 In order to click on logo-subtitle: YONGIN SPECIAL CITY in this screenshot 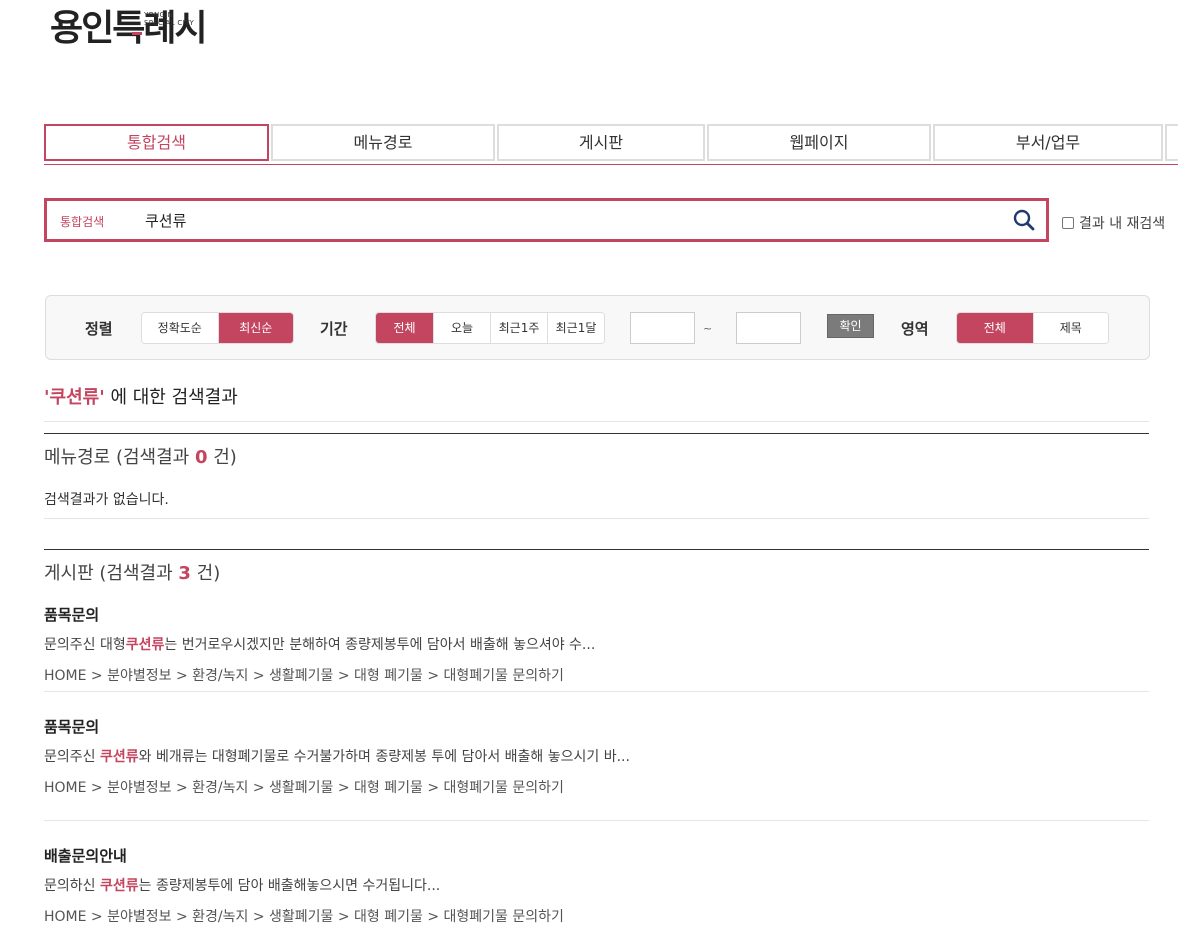, I will do `click(169, 19)`.